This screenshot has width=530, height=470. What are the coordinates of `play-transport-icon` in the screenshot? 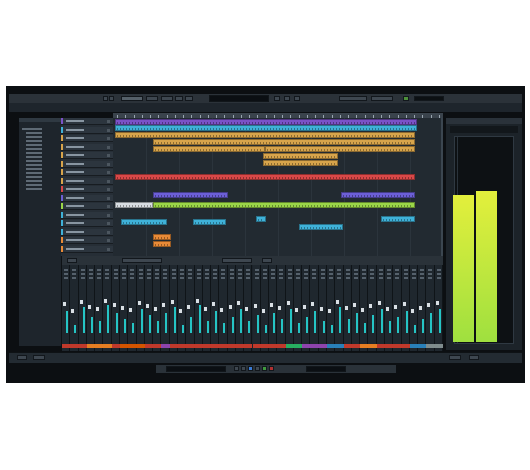 It's located at (264, 368).